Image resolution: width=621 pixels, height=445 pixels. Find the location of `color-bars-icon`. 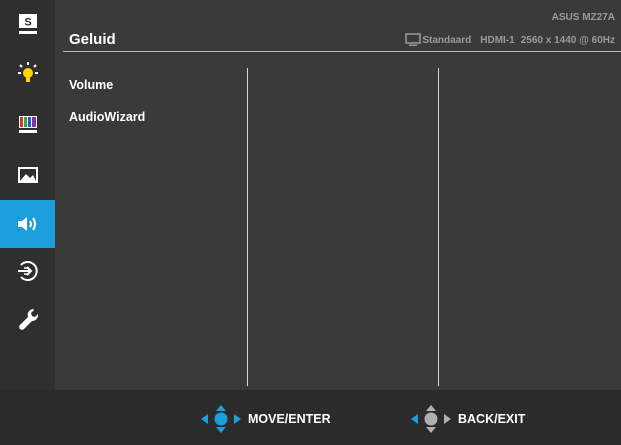

color-bars-icon is located at coordinates (27, 124).